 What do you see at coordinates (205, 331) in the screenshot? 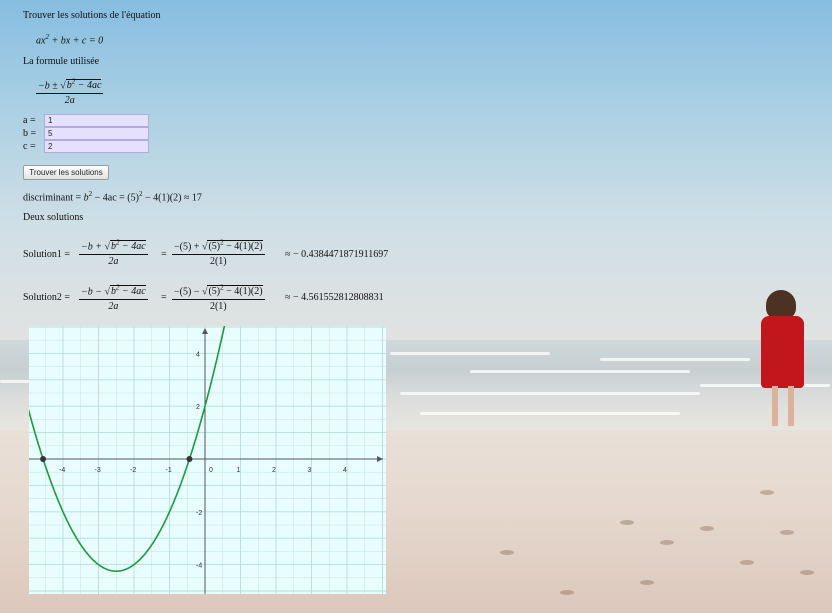
I see `y-axis-arrow` at bounding box center [205, 331].